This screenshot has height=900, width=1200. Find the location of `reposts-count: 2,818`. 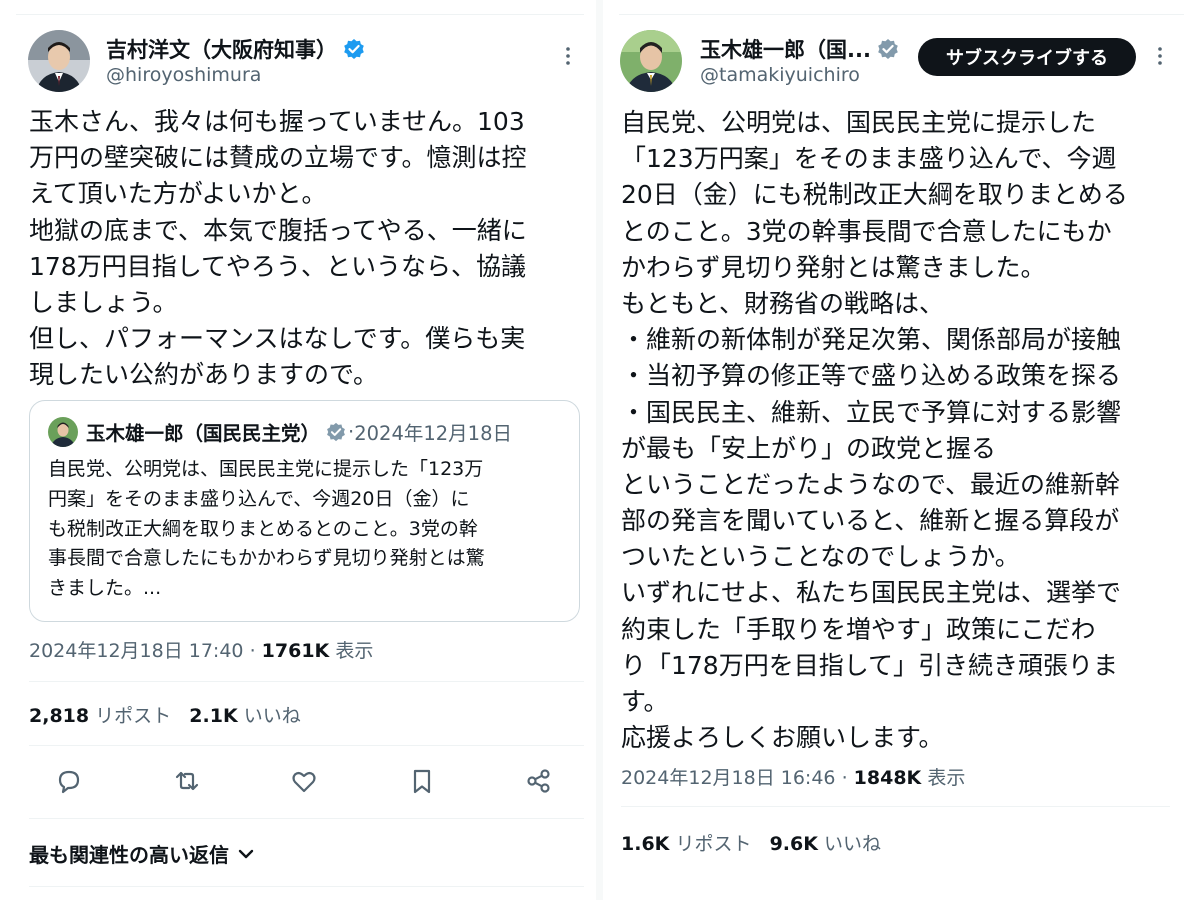

reposts-count: 2,818 is located at coordinates (59, 716).